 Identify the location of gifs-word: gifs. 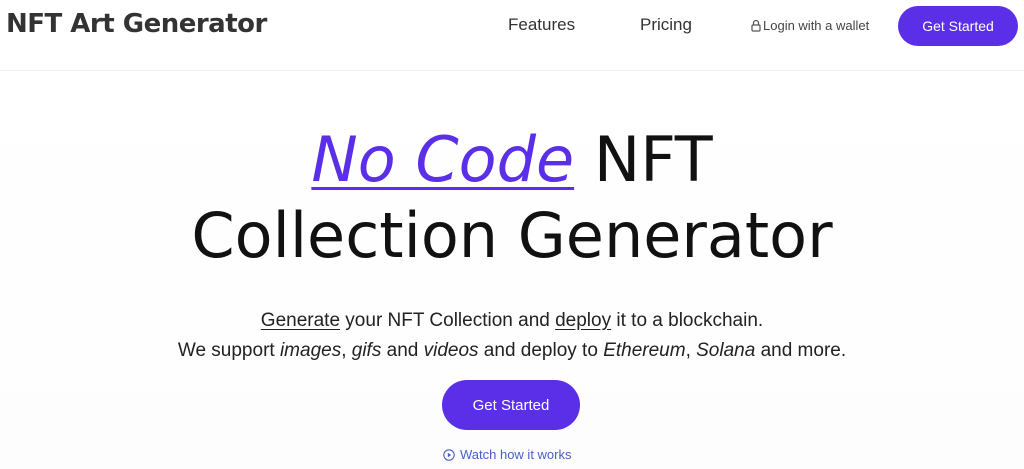
(366, 350).